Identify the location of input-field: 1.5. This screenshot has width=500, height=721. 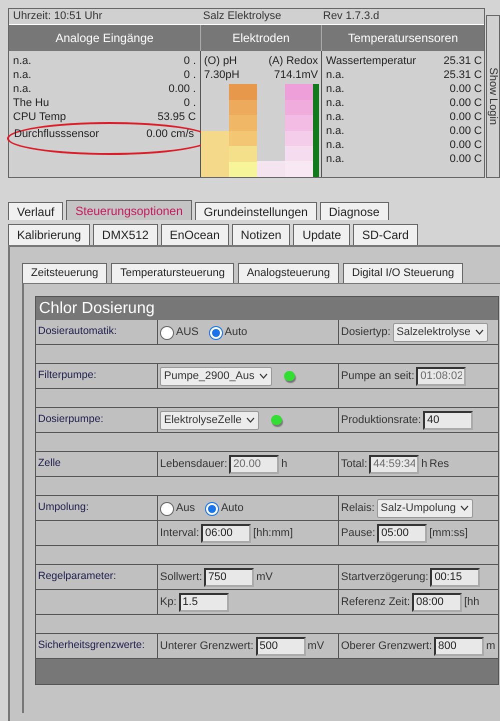
(203, 602).